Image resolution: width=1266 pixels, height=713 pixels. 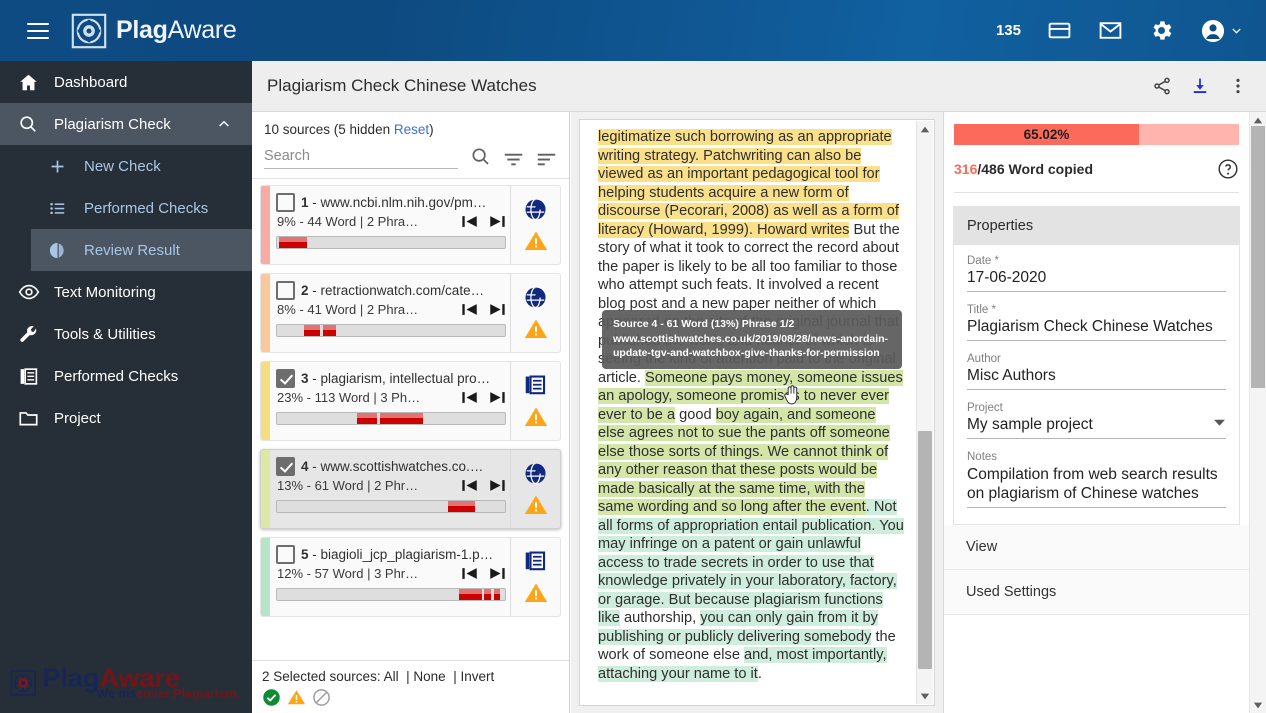 I want to click on help-circle-icon, so click(x=1228, y=169).